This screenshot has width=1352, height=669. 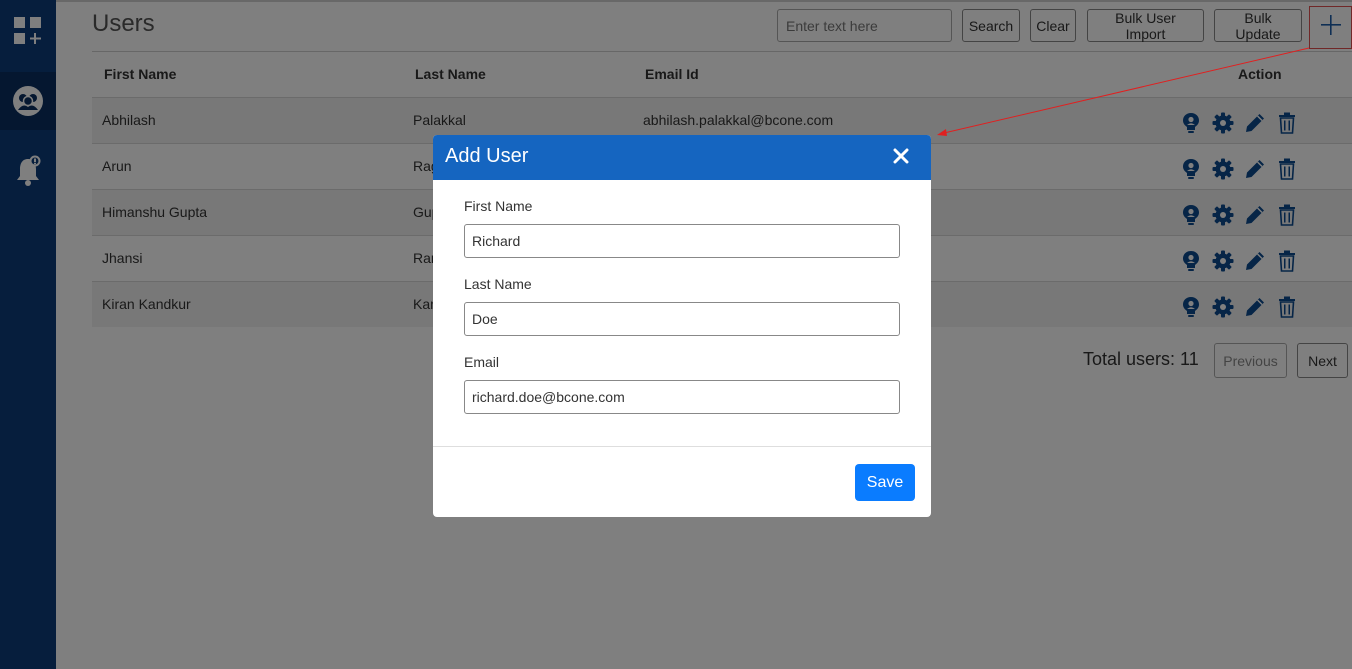 What do you see at coordinates (682, 446) in the screenshot?
I see `modal-footer-divider` at bounding box center [682, 446].